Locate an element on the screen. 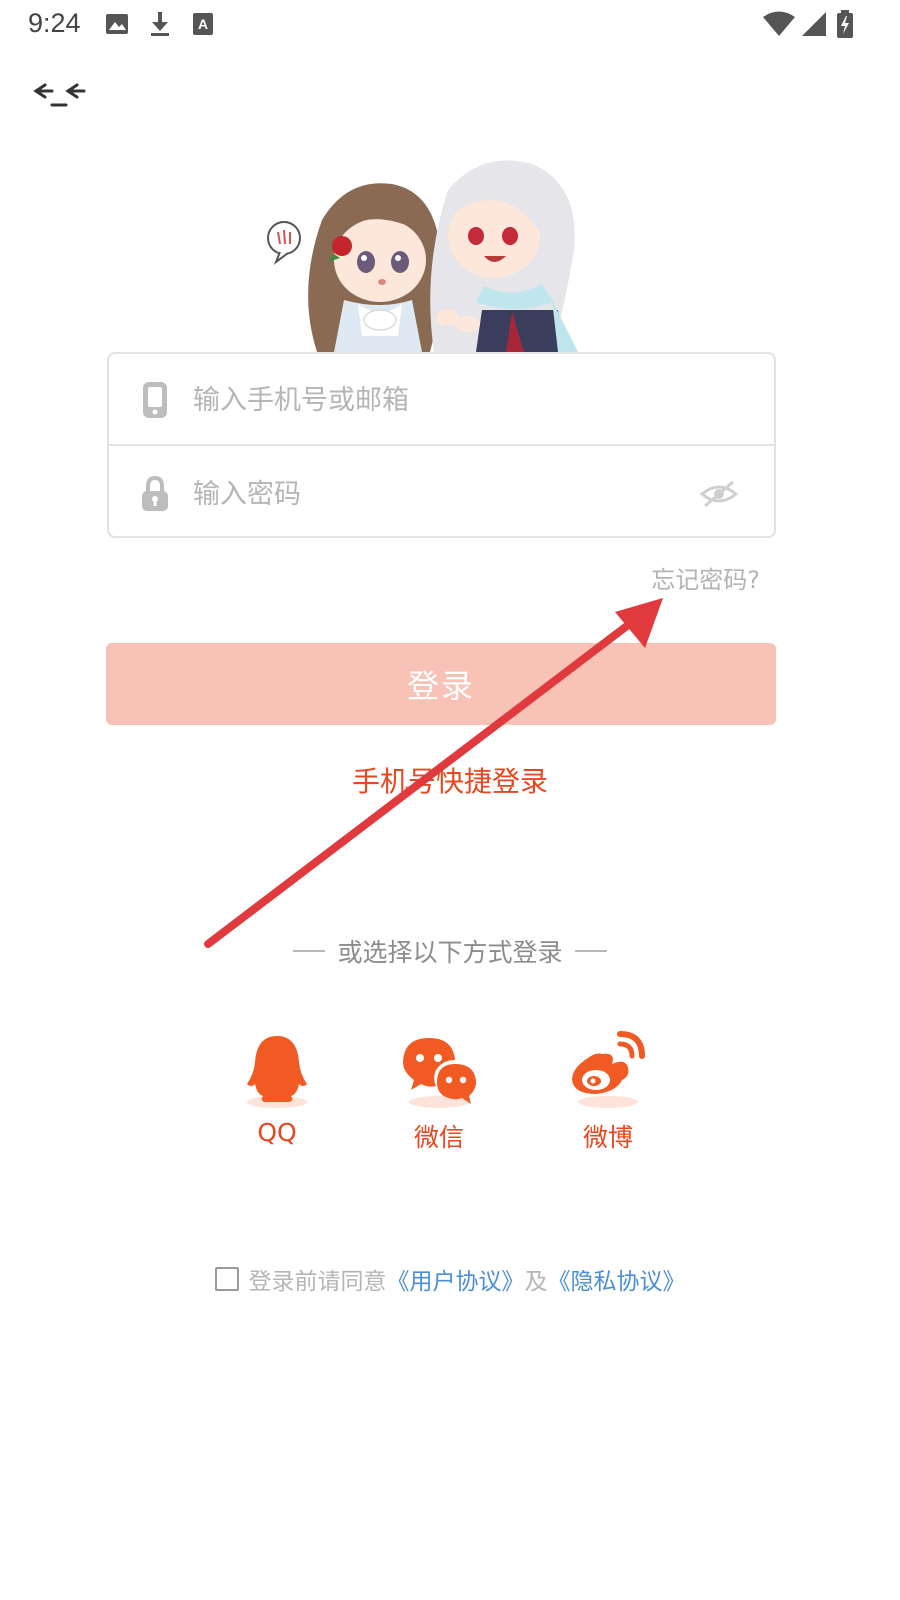 Image resolution: width=900 pixels, height=1600 pixels. account-row is located at coordinates (441, 400).